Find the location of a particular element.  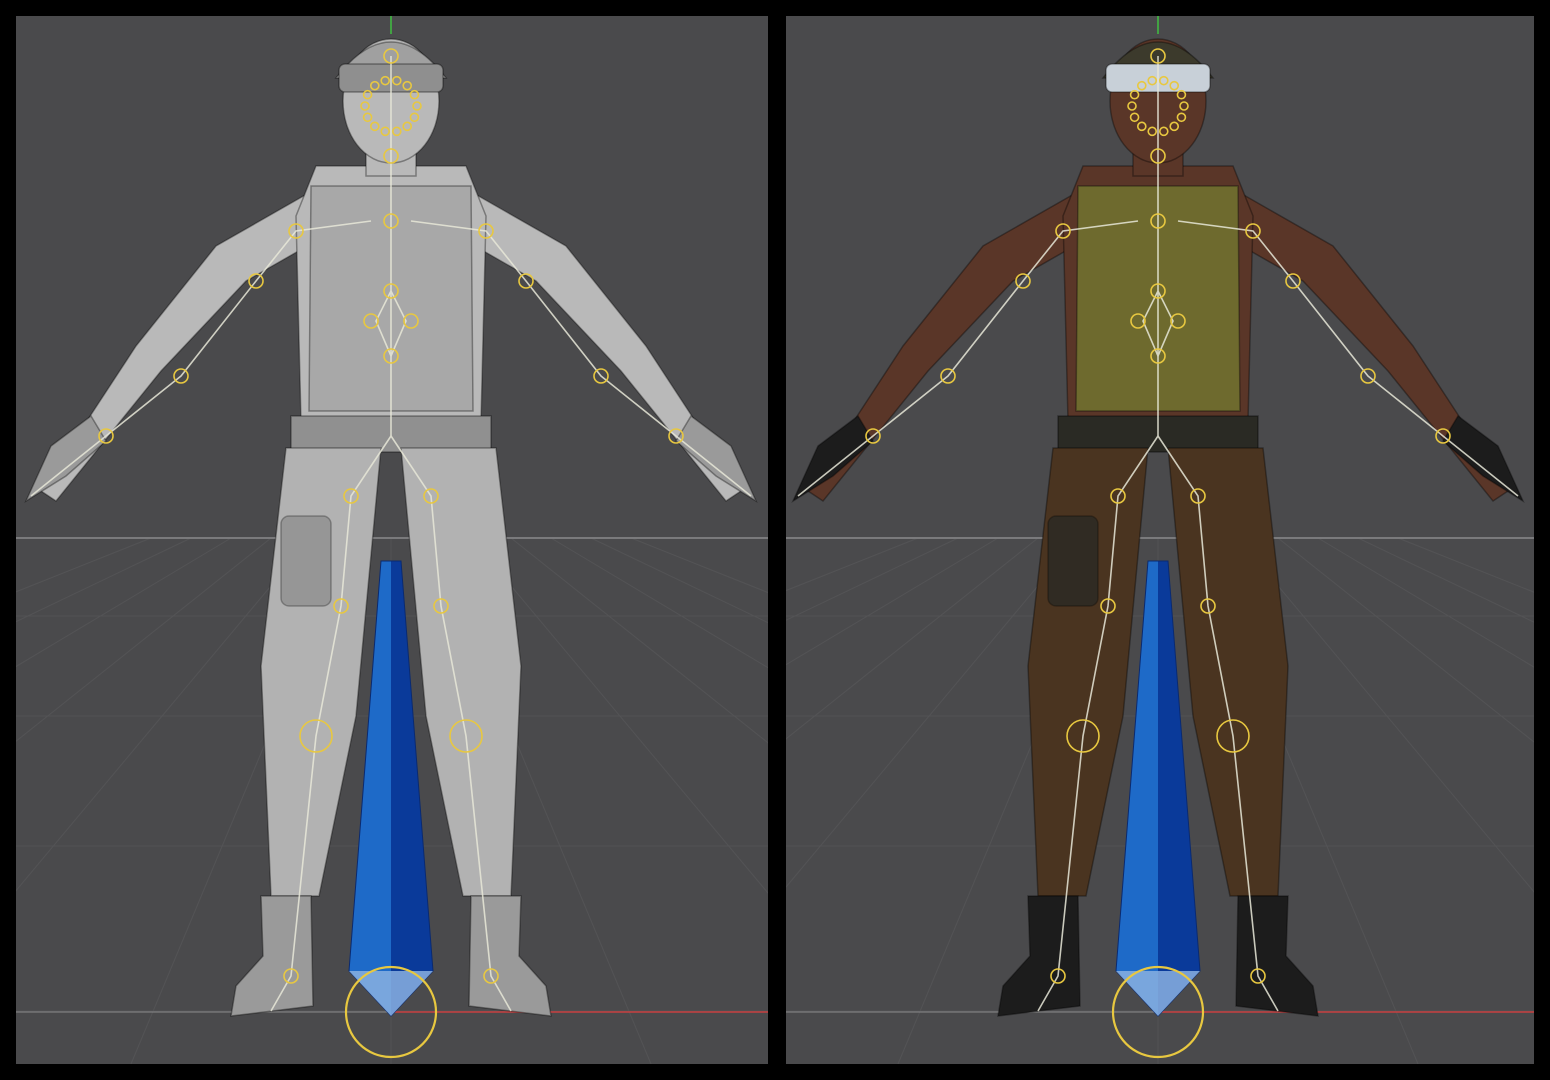

viewport-divider is located at coordinates (777, 540).